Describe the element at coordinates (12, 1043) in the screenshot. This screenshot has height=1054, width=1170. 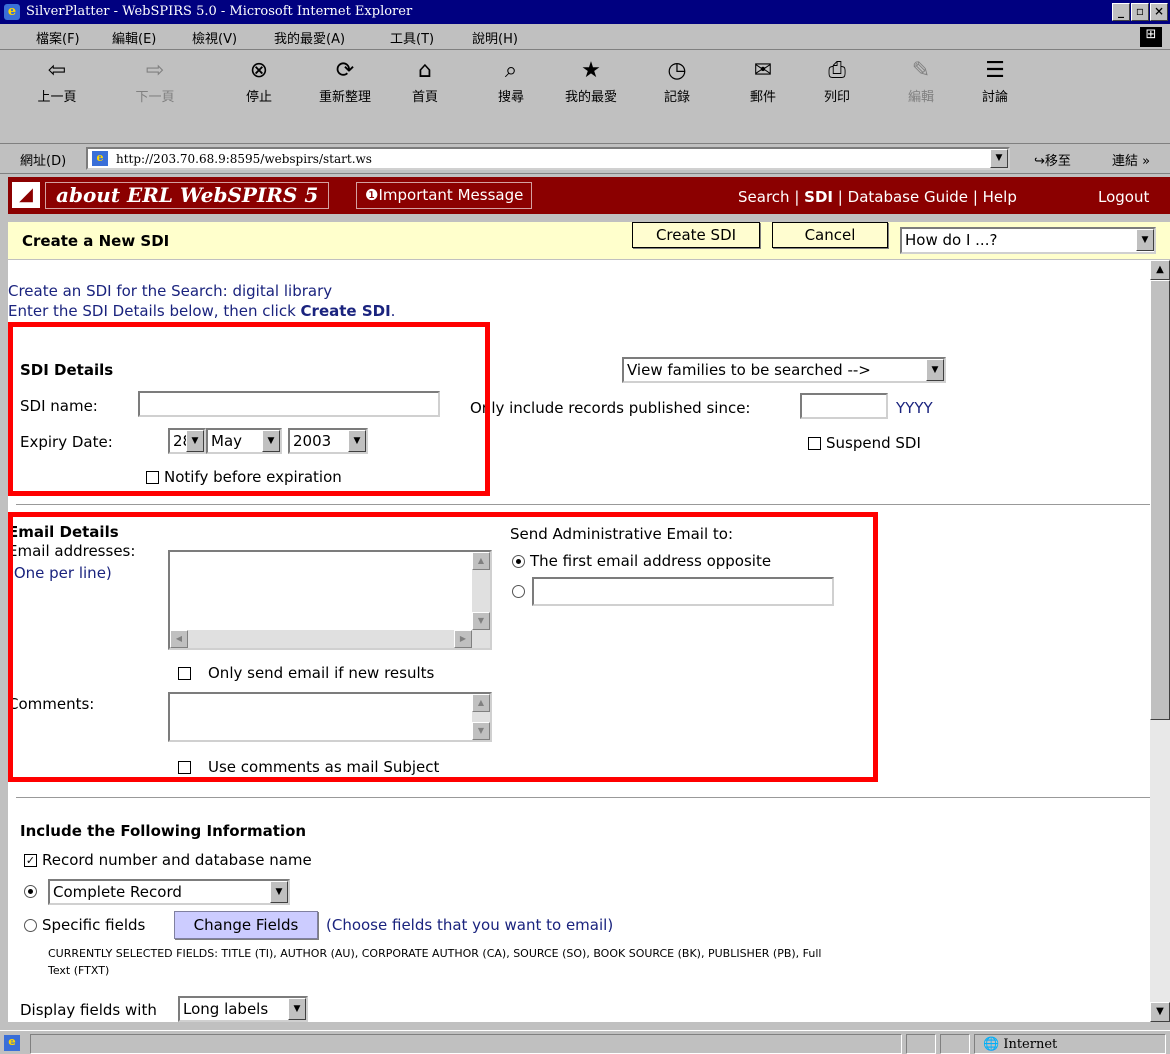
I see `ie-status-icon: e` at that location.